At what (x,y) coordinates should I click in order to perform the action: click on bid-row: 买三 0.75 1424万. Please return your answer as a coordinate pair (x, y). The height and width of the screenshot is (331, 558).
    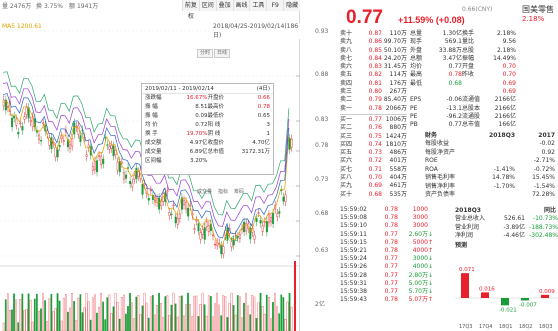
    Looking at the image, I should click on (373, 137).